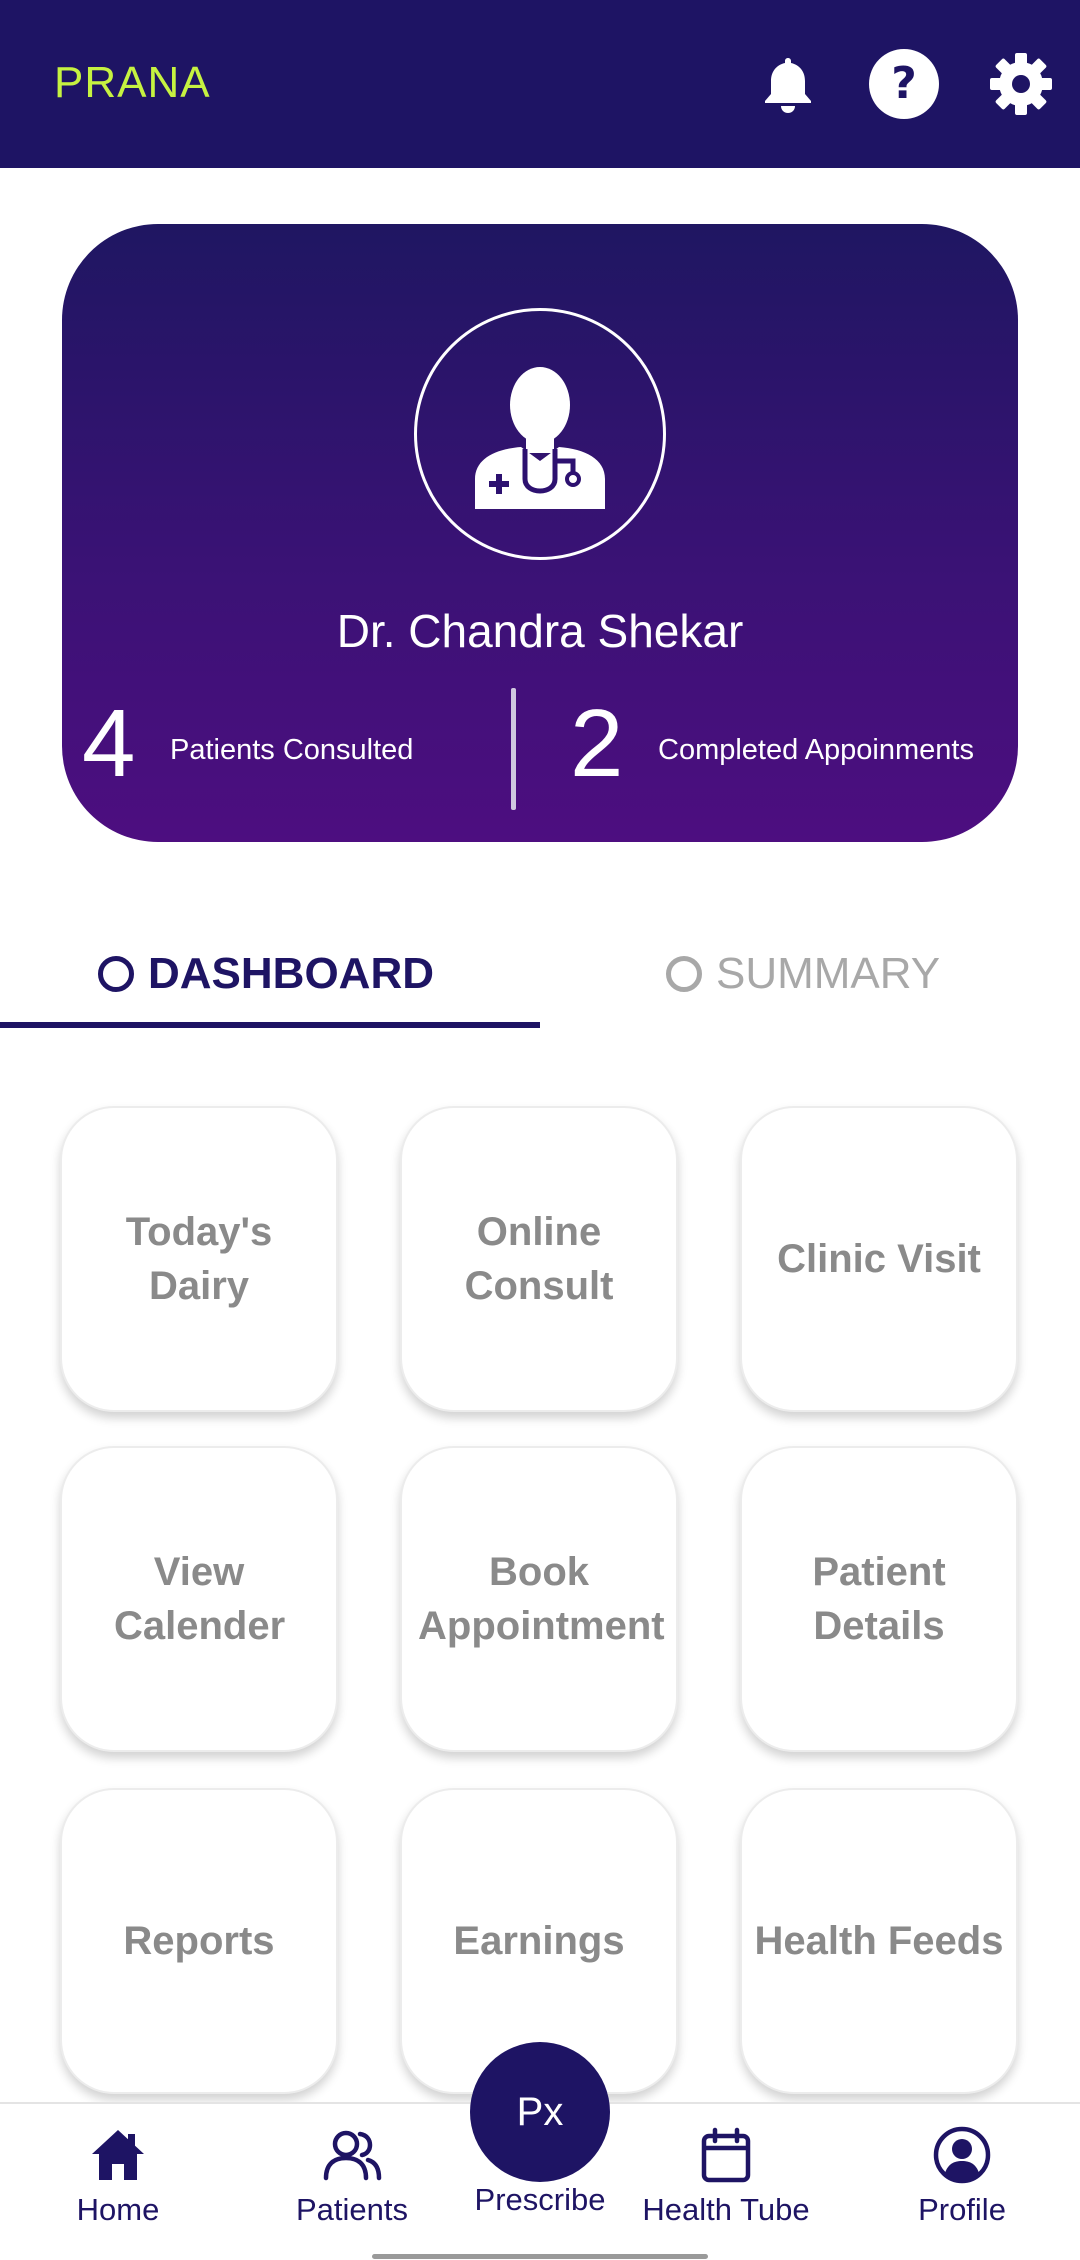 The height and width of the screenshot is (2260, 1080). What do you see at coordinates (540, 2200) in the screenshot?
I see `nav-prescribe-label: Prescribe` at bounding box center [540, 2200].